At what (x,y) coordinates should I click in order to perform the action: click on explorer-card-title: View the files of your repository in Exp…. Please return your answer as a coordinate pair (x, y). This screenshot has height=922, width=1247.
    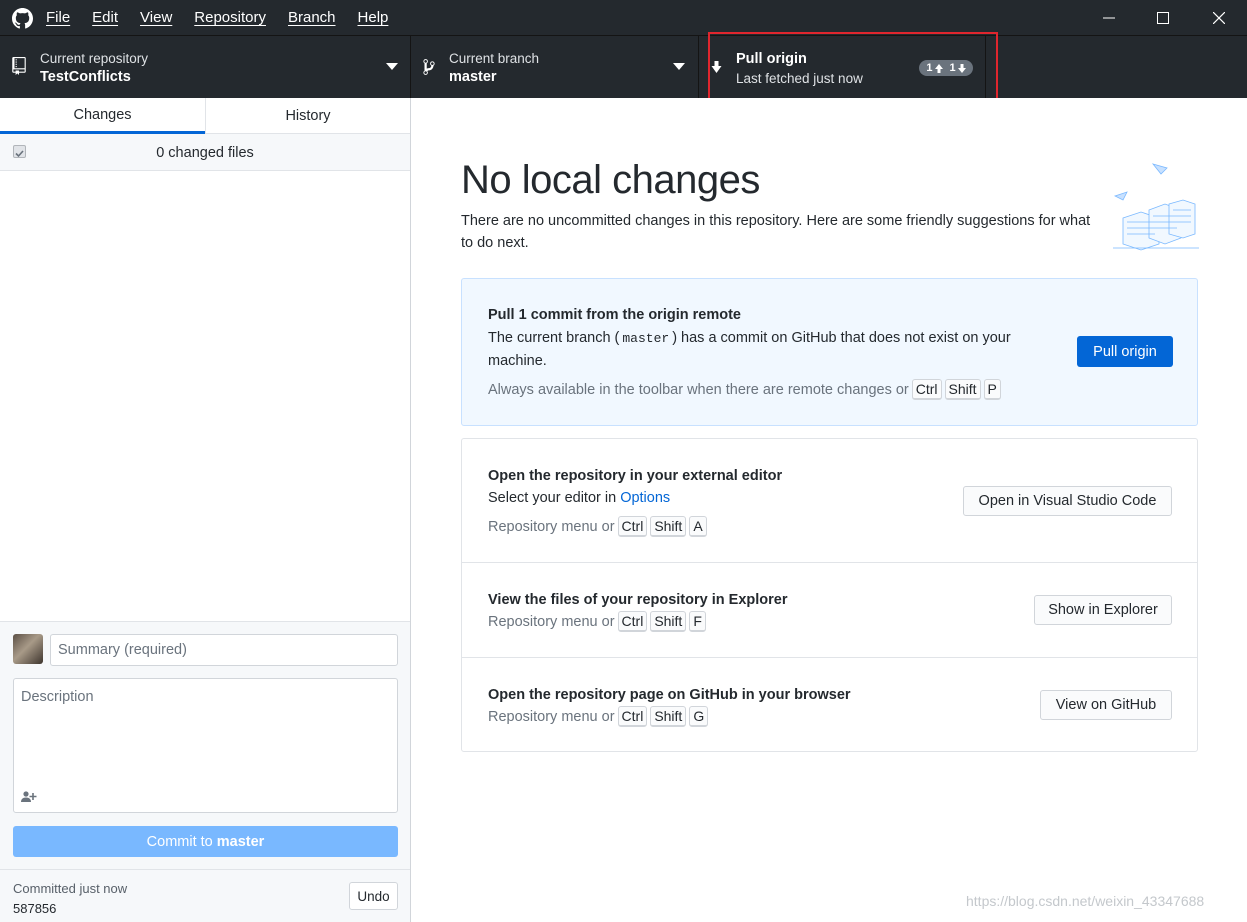
    Looking at the image, I should click on (638, 600).